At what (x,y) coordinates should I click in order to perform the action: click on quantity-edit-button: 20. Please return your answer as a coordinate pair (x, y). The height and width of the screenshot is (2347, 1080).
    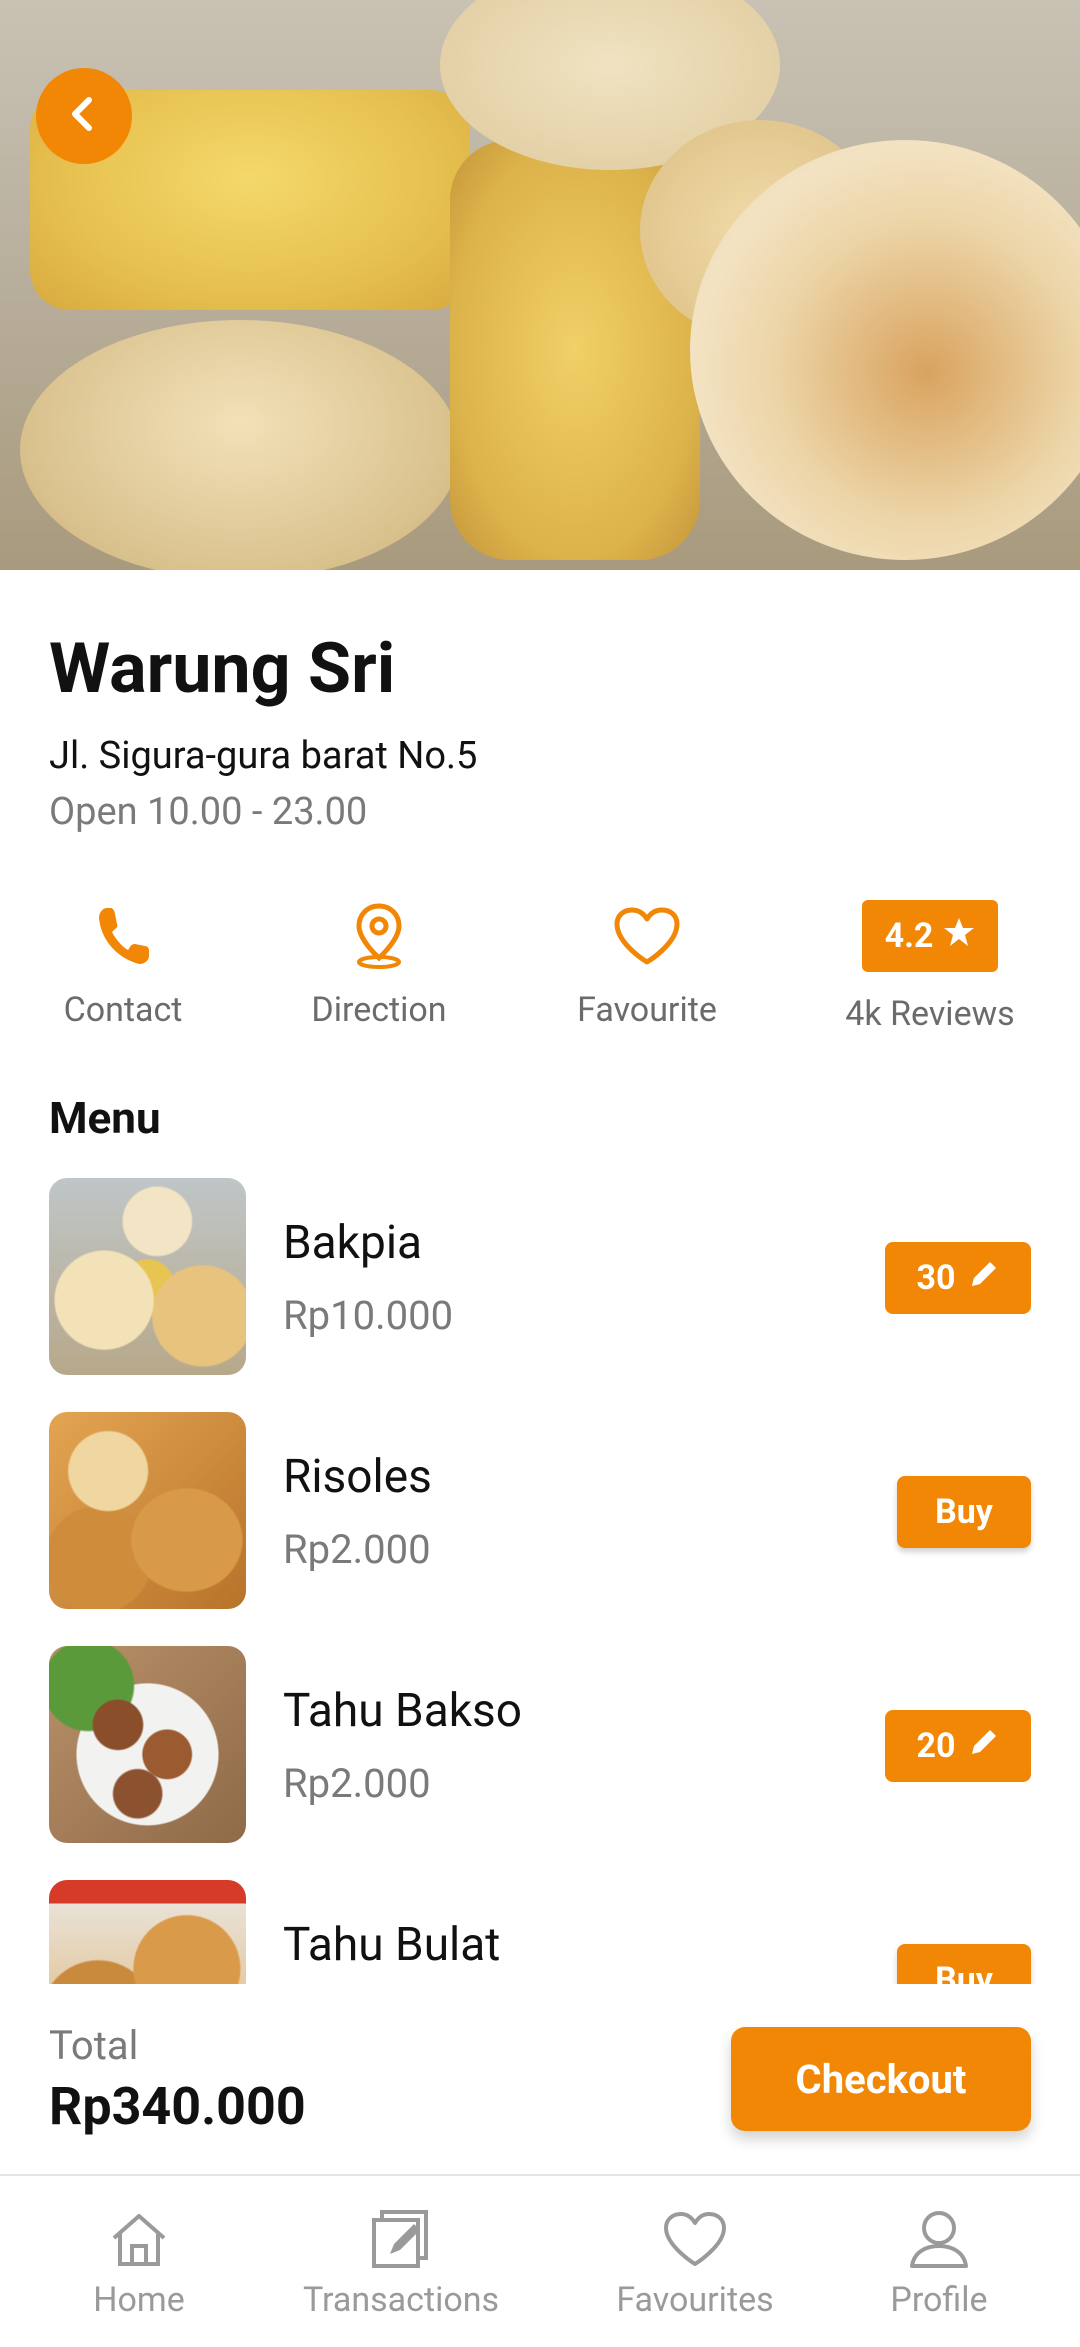
    Looking at the image, I should click on (958, 1746).